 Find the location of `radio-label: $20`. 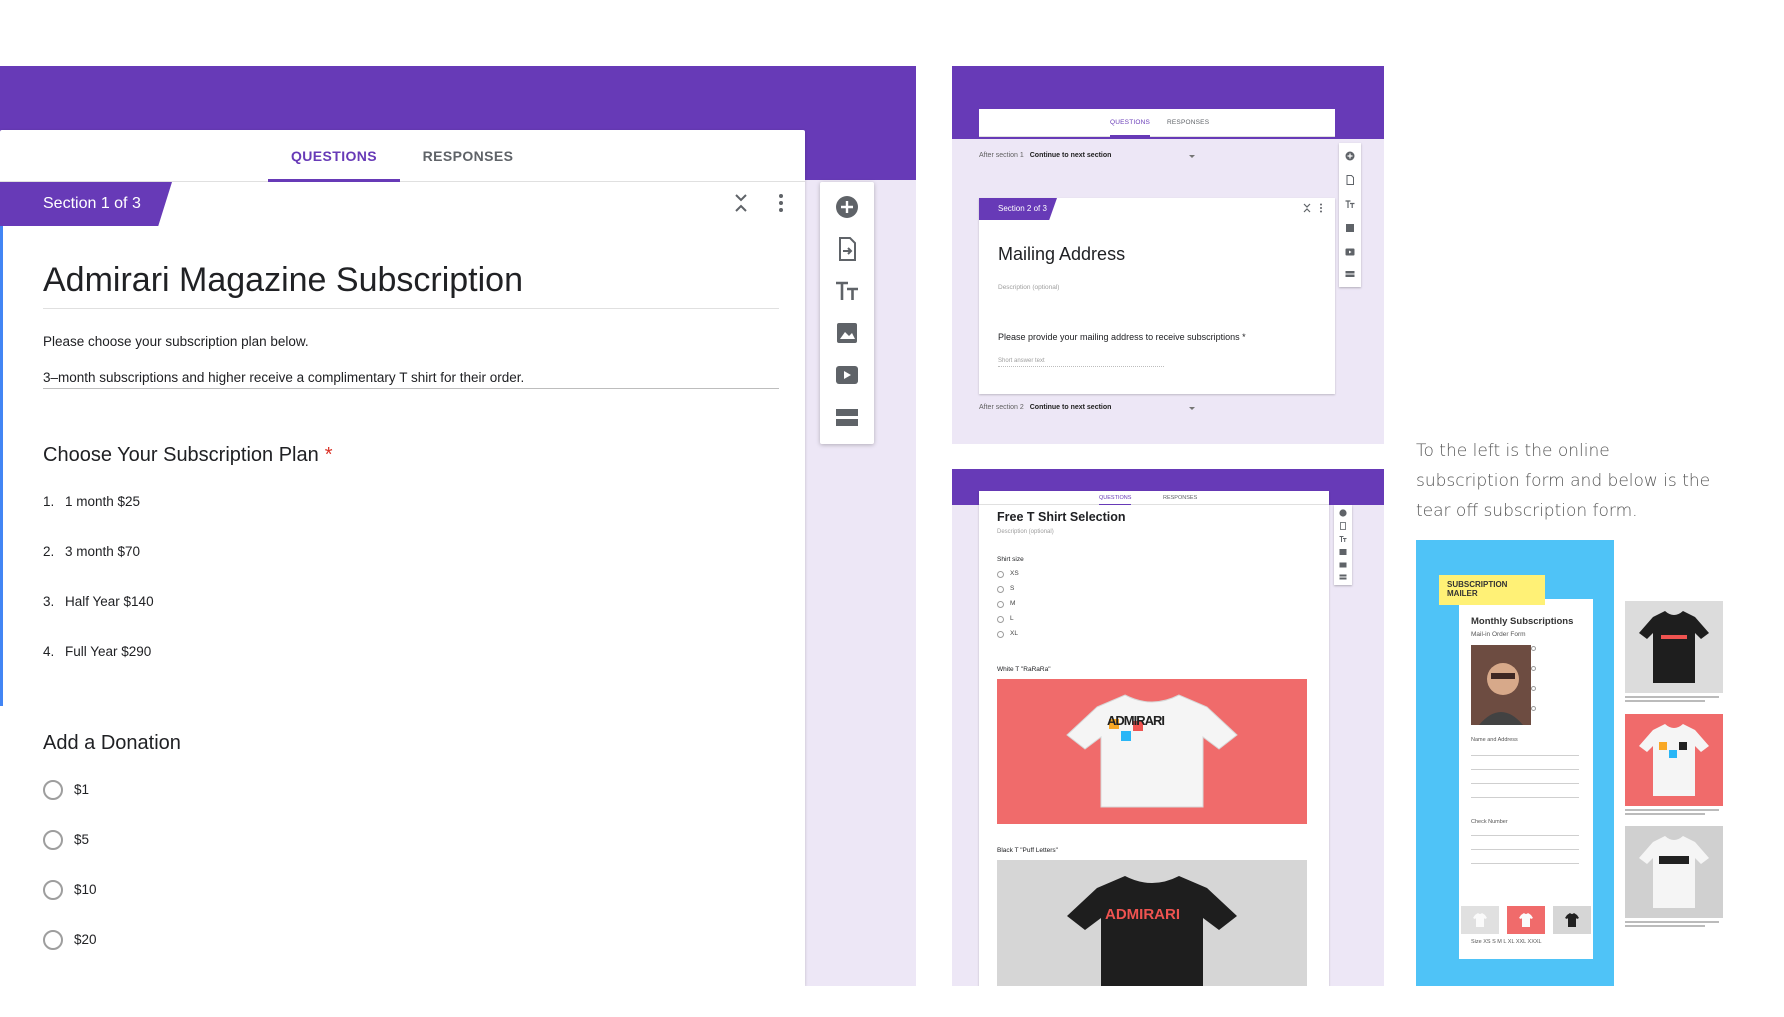

radio-label: $20 is located at coordinates (85, 939).